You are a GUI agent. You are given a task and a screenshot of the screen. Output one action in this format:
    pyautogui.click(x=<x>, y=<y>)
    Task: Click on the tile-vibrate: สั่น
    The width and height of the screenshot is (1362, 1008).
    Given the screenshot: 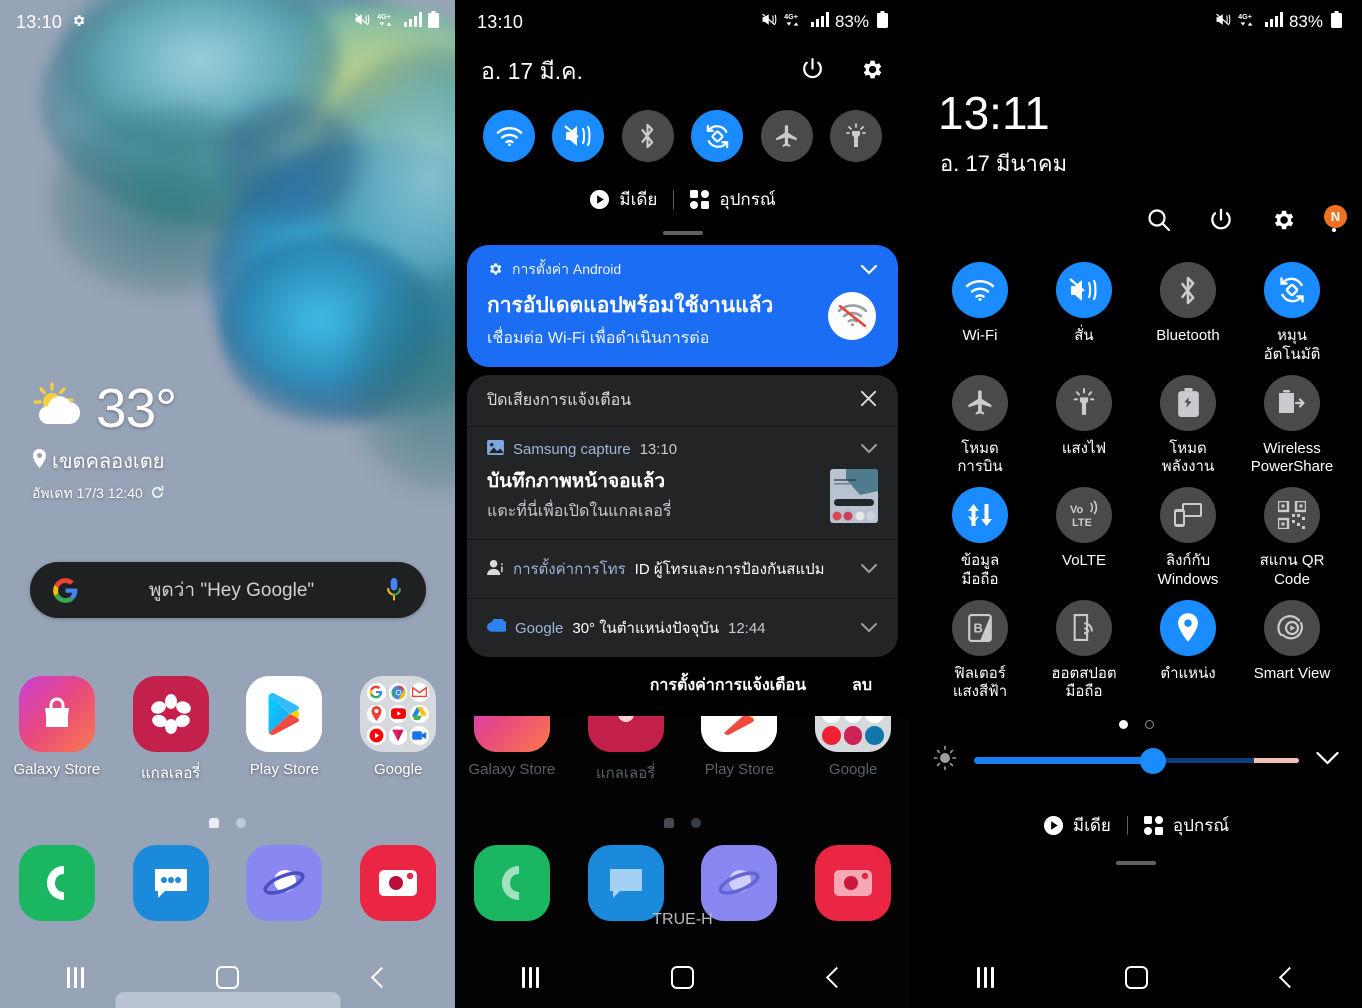 What is the action you would take?
    pyautogui.click(x=1084, y=313)
    